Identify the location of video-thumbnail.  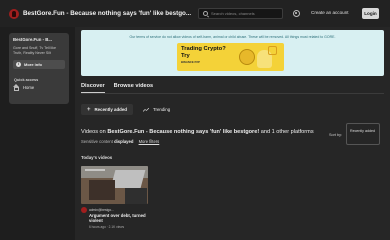
(114, 185).